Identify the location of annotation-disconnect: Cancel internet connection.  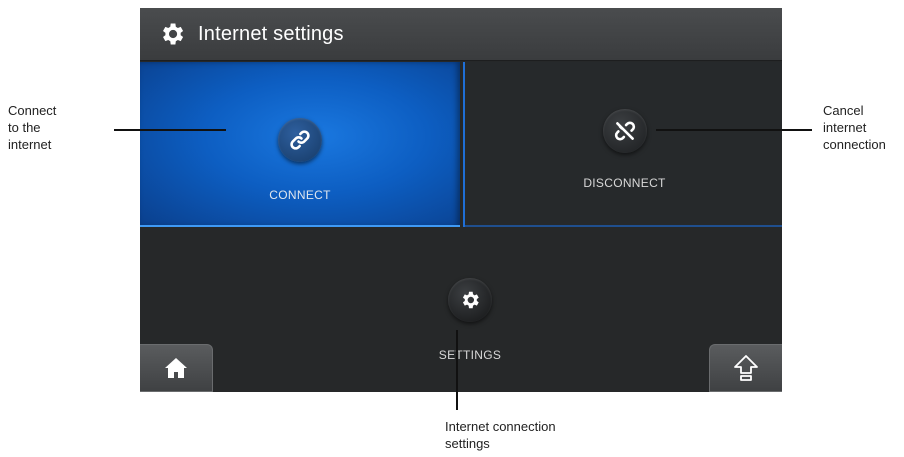
(863, 127).